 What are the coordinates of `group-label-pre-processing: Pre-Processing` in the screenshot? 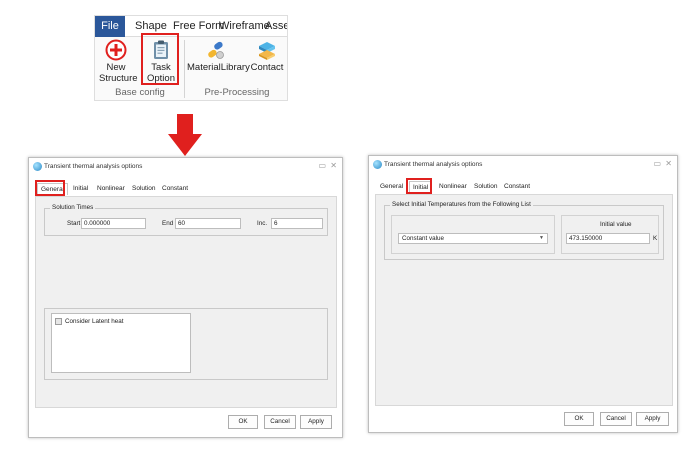 It's located at (237, 92).